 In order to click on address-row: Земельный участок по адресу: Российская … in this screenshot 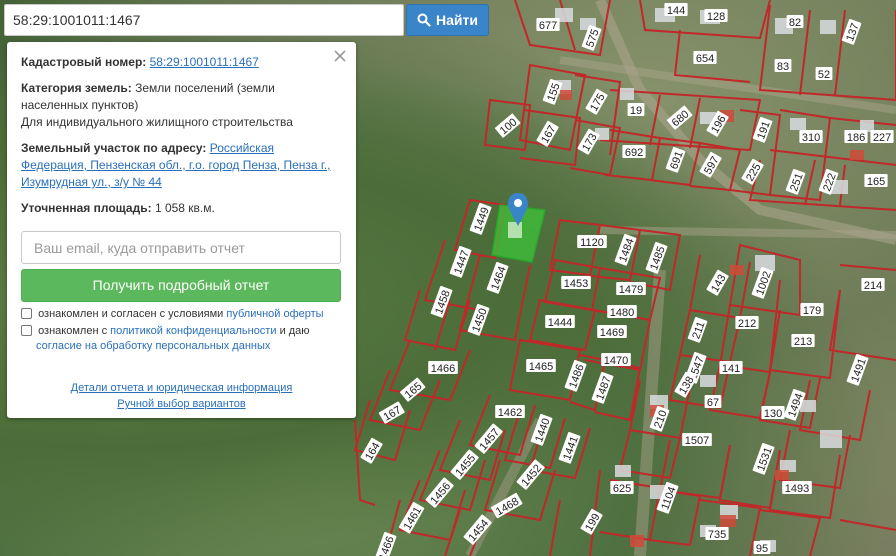, I will do `click(181, 165)`.